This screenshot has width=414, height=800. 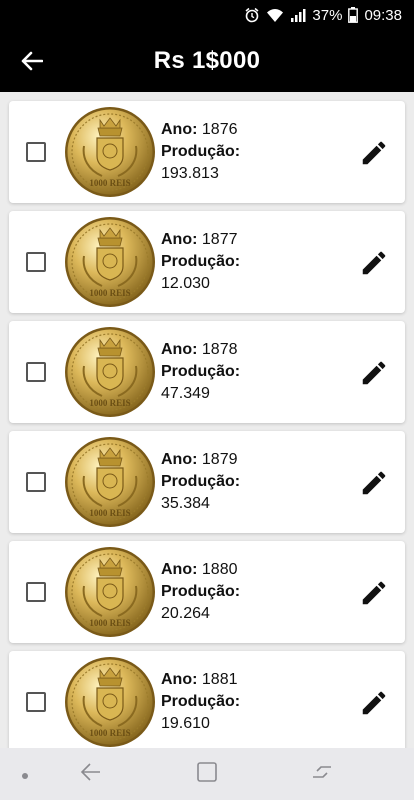 What do you see at coordinates (322, 774) in the screenshot?
I see `nav-recent-icon` at bounding box center [322, 774].